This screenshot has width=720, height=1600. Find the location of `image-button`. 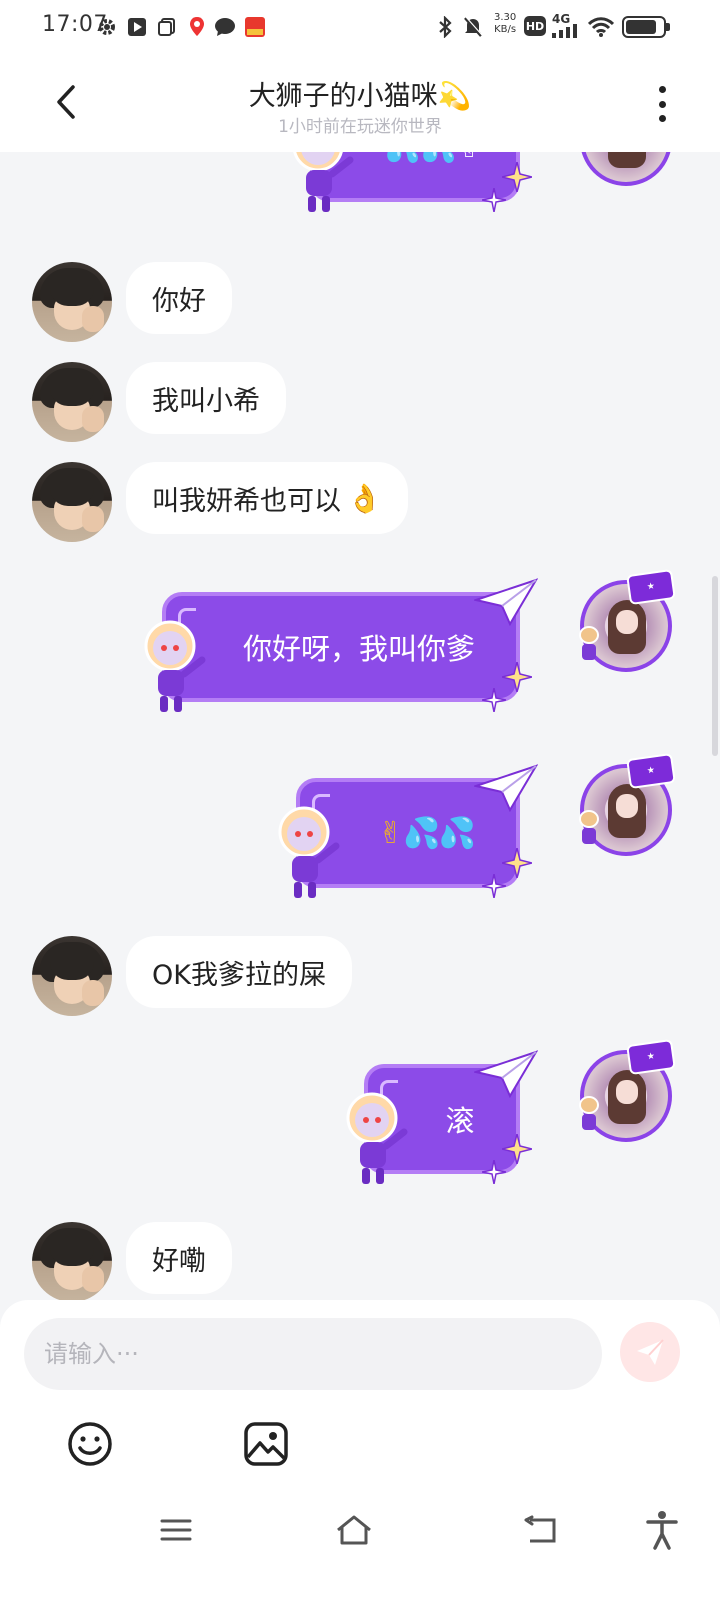

image-button is located at coordinates (266, 1444).